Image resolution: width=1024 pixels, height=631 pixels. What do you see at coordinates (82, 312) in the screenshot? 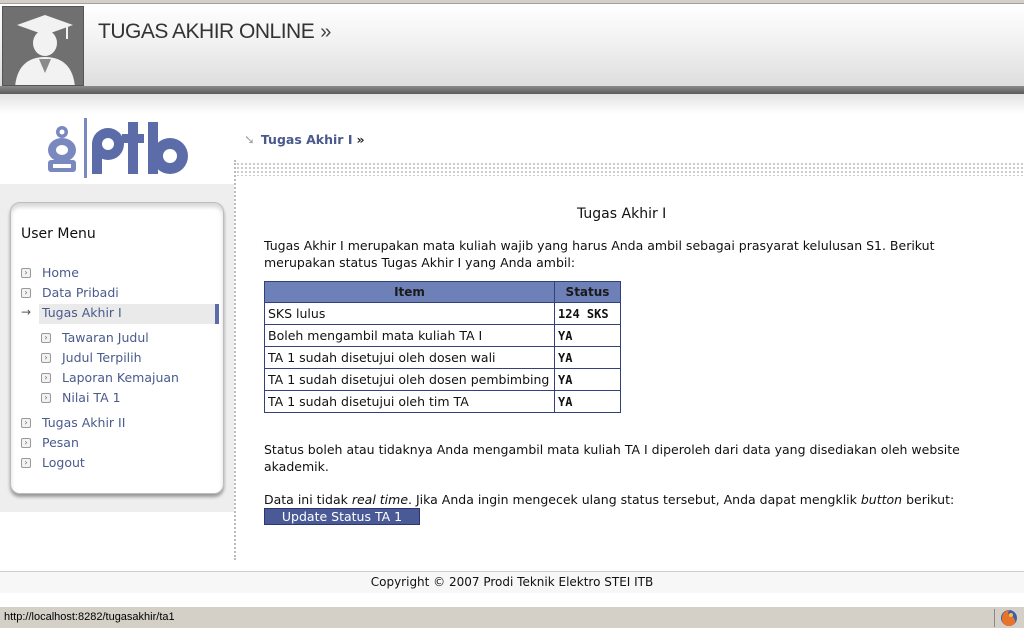
I see `sidebar-item-label: Tugas Akhir I` at bounding box center [82, 312].